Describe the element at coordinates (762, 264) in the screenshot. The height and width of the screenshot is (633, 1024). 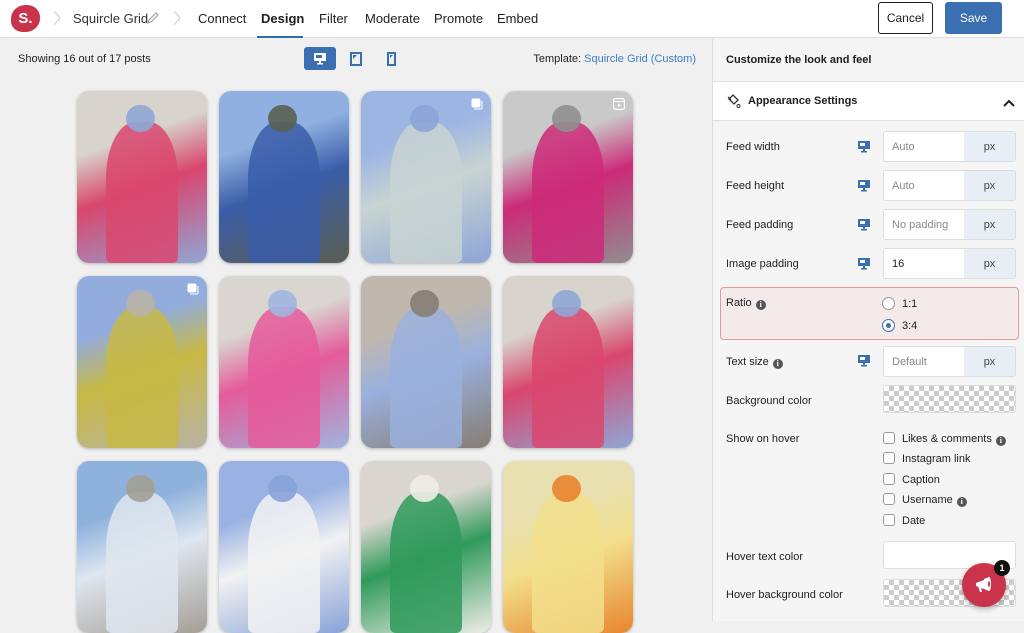
I see `image-padding-label: Image padding` at that location.